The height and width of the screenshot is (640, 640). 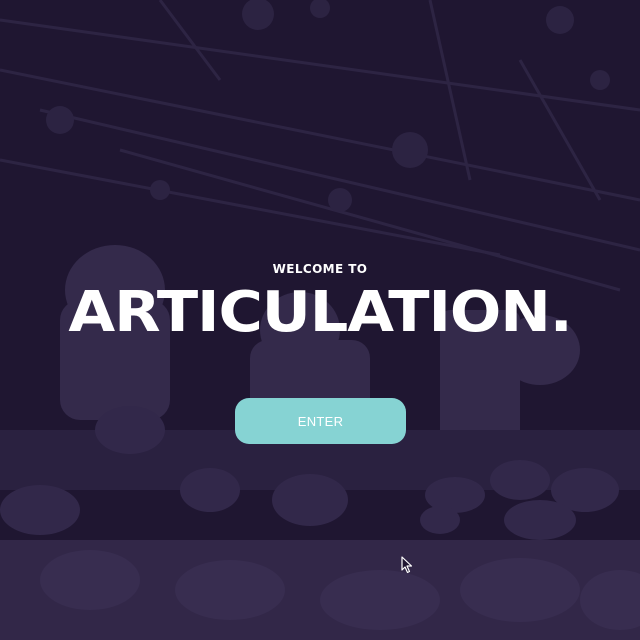 What do you see at coordinates (320, 421) in the screenshot?
I see `enter-button: ENTER` at bounding box center [320, 421].